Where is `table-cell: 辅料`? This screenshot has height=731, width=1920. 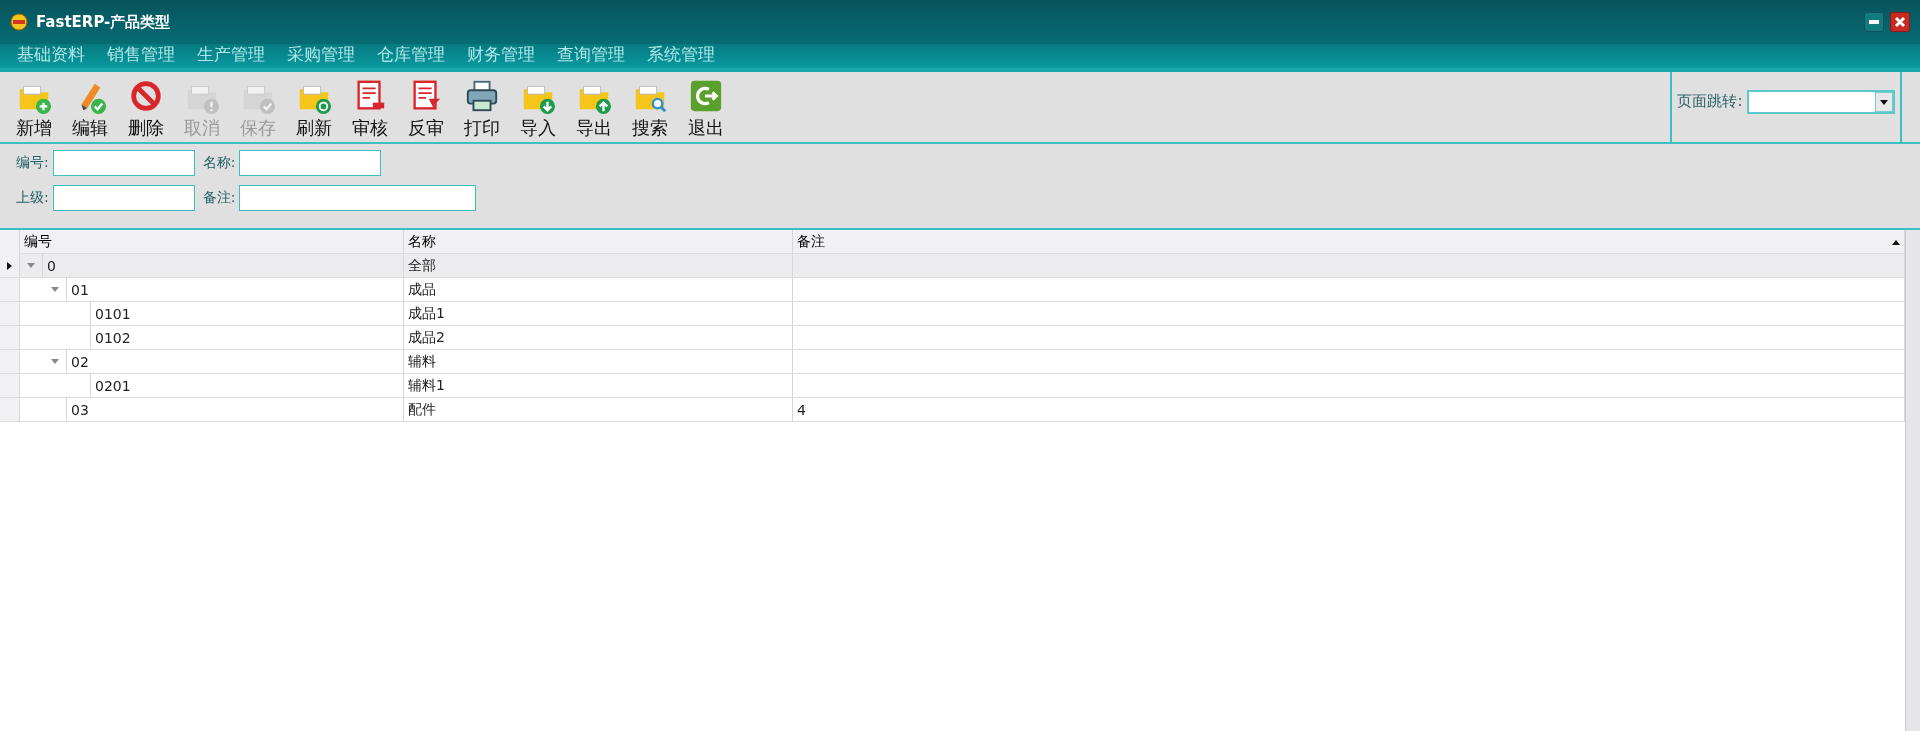
table-cell: 辅料 is located at coordinates (598, 361).